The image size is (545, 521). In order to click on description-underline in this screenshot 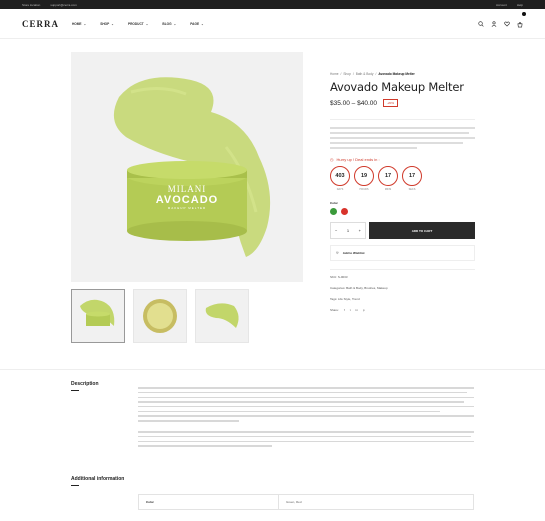, I will do `click(75, 390)`.